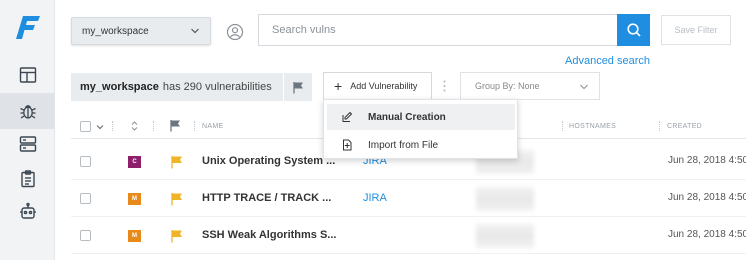 The width and height of the screenshot is (746, 260). I want to click on select-all-checkbox, so click(85, 126).